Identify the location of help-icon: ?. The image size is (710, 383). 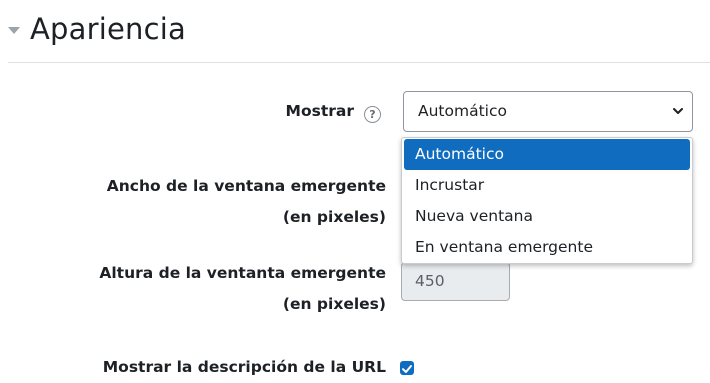
(372, 114).